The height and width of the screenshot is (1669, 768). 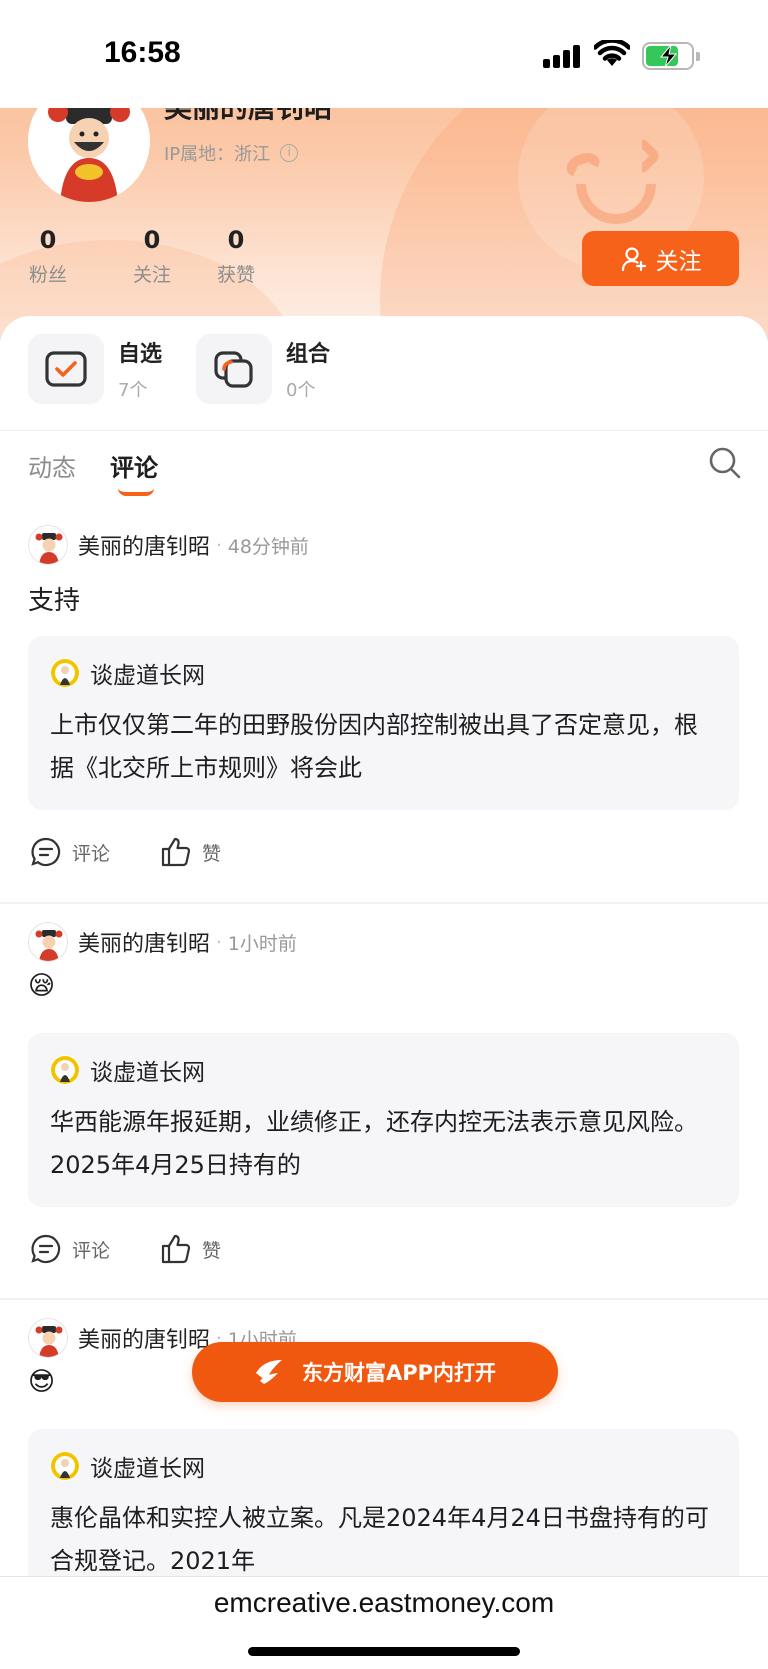 What do you see at coordinates (42, 1382) in the screenshot?
I see `post-emoji: 😎` at bounding box center [42, 1382].